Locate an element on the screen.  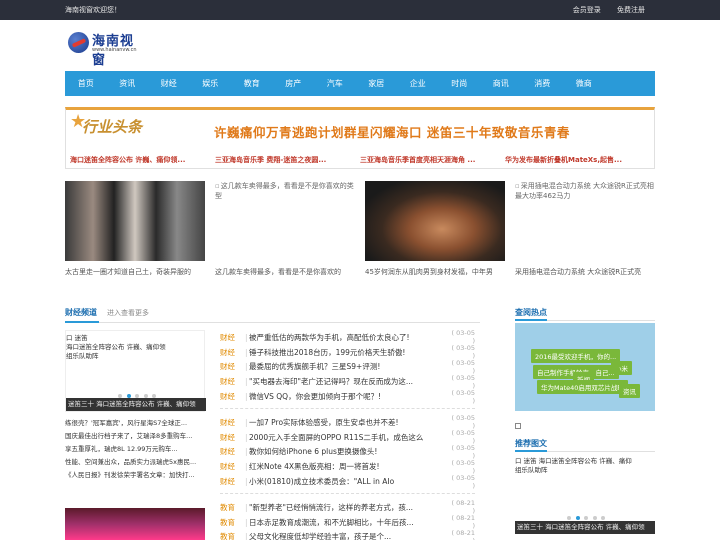
more-link: 进入查看更多 is located at coordinates (128, 313).